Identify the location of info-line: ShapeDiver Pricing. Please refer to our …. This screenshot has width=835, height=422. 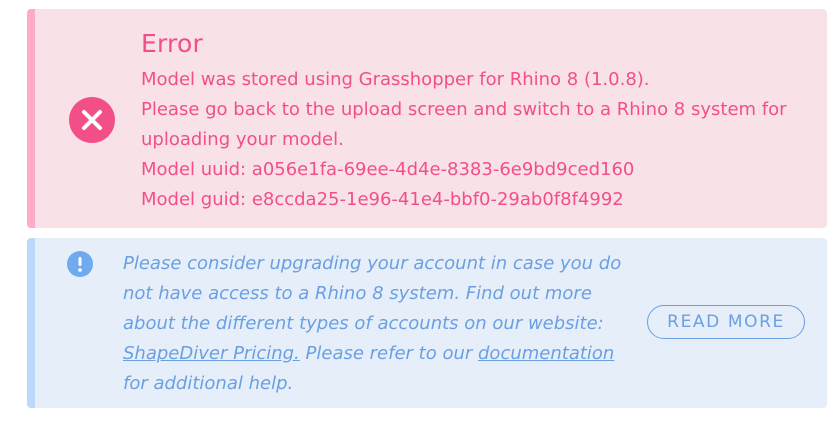
(383, 354).